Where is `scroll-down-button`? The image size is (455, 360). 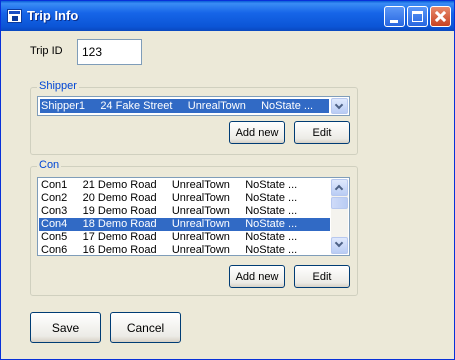
scroll-down-button is located at coordinates (339, 245).